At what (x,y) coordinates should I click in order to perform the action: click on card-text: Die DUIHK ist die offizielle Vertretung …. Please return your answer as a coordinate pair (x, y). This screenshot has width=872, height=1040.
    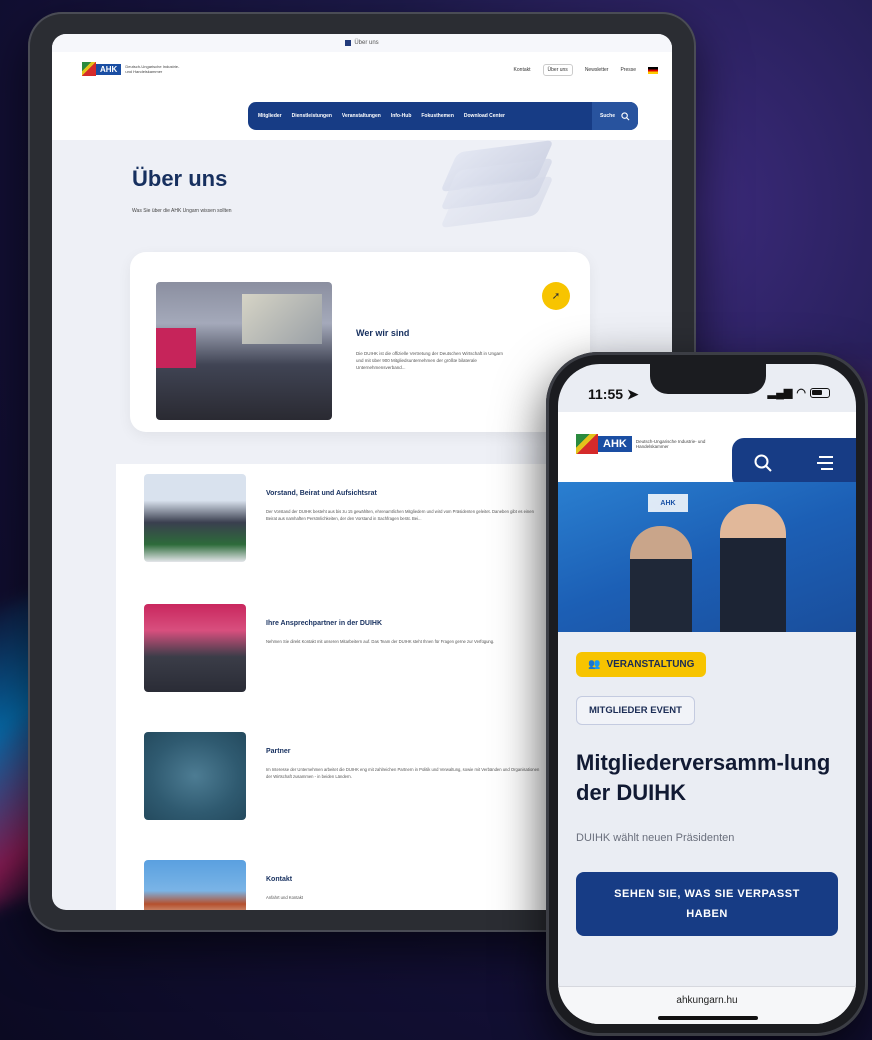
    Looking at the image, I should click on (429, 360).